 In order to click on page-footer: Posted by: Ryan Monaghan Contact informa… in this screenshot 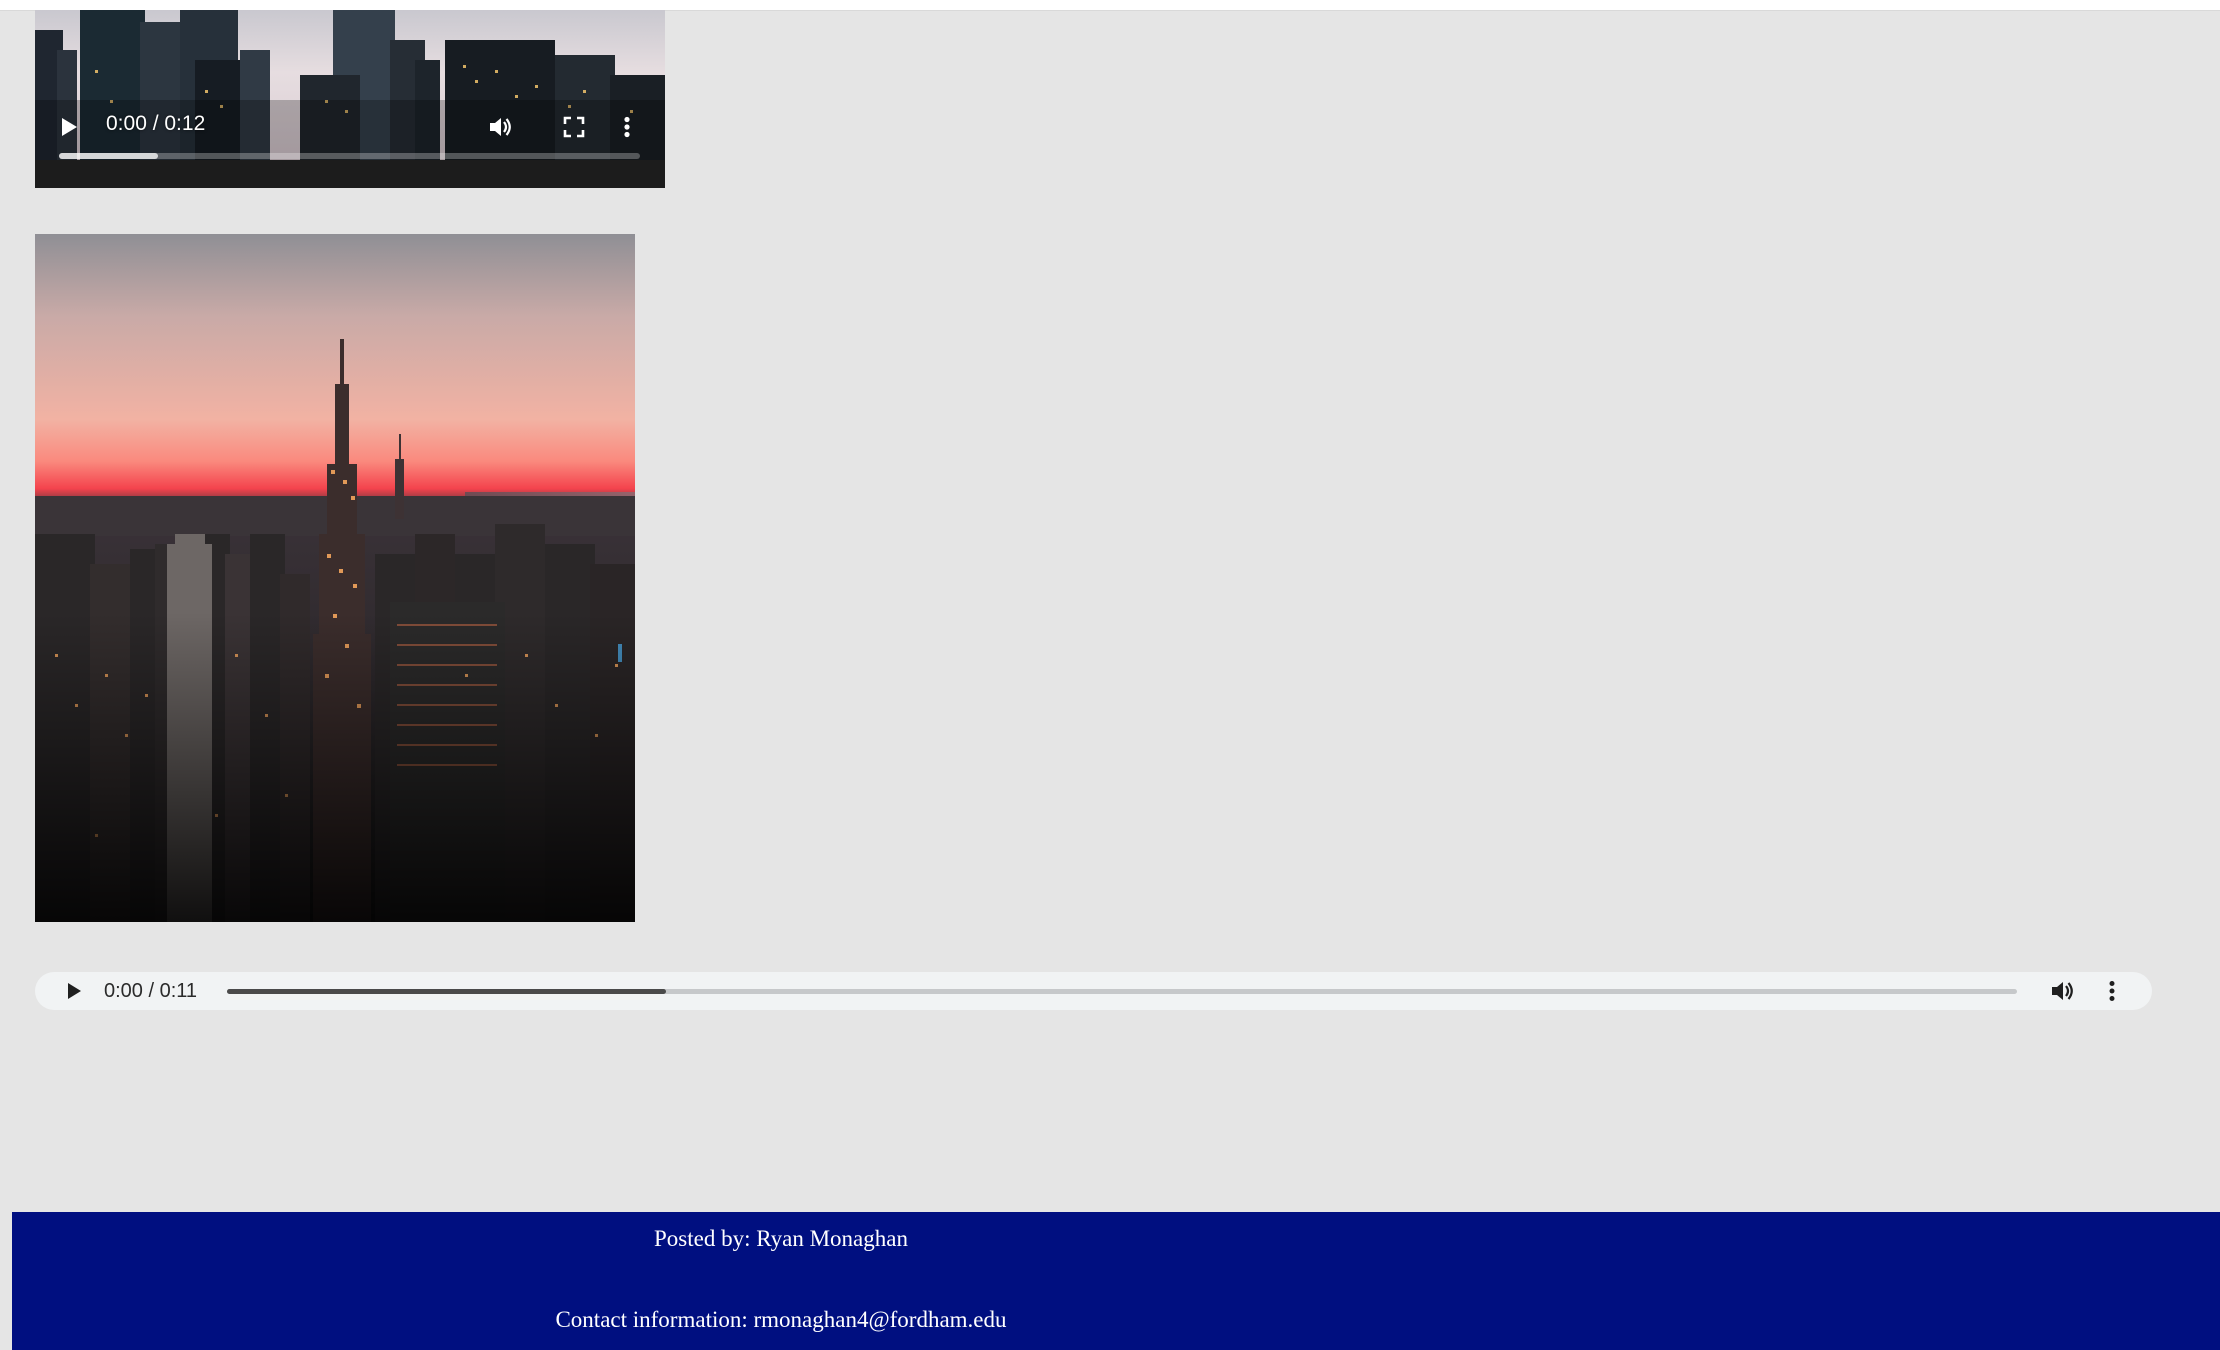, I will do `click(1116, 1281)`.